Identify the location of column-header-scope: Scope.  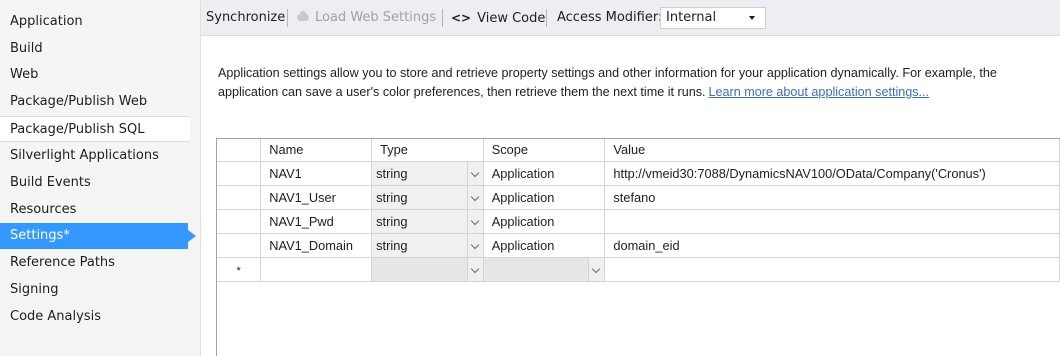
(544, 150).